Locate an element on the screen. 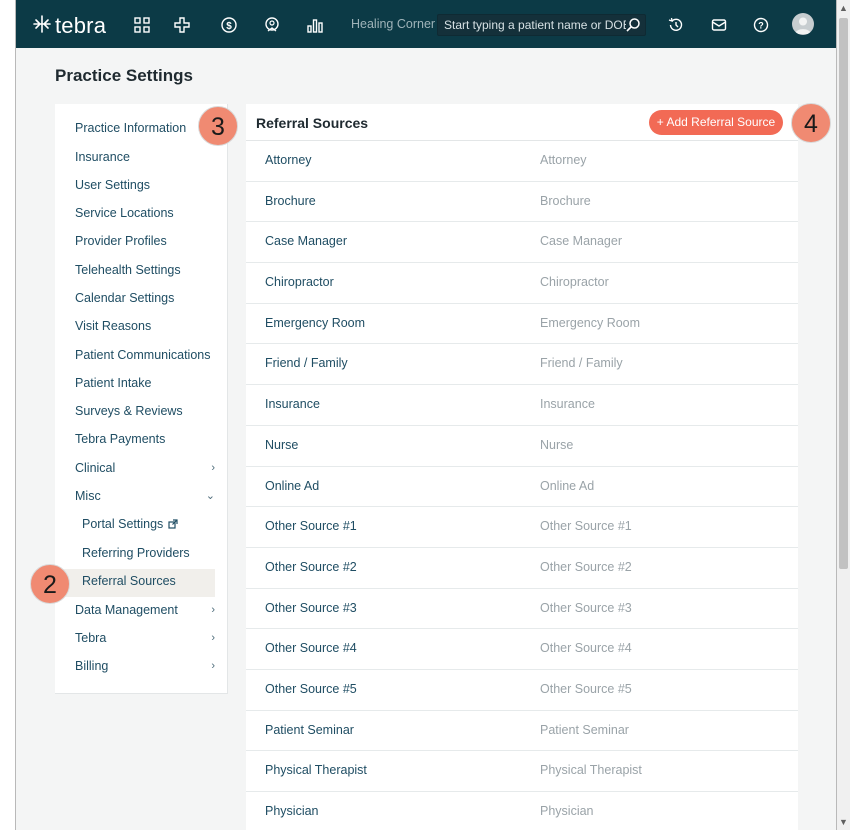 The width and height of the screenshot is (850, 830). table-row: Chiropractor Chiropractor is located at coordinates (522, 283).